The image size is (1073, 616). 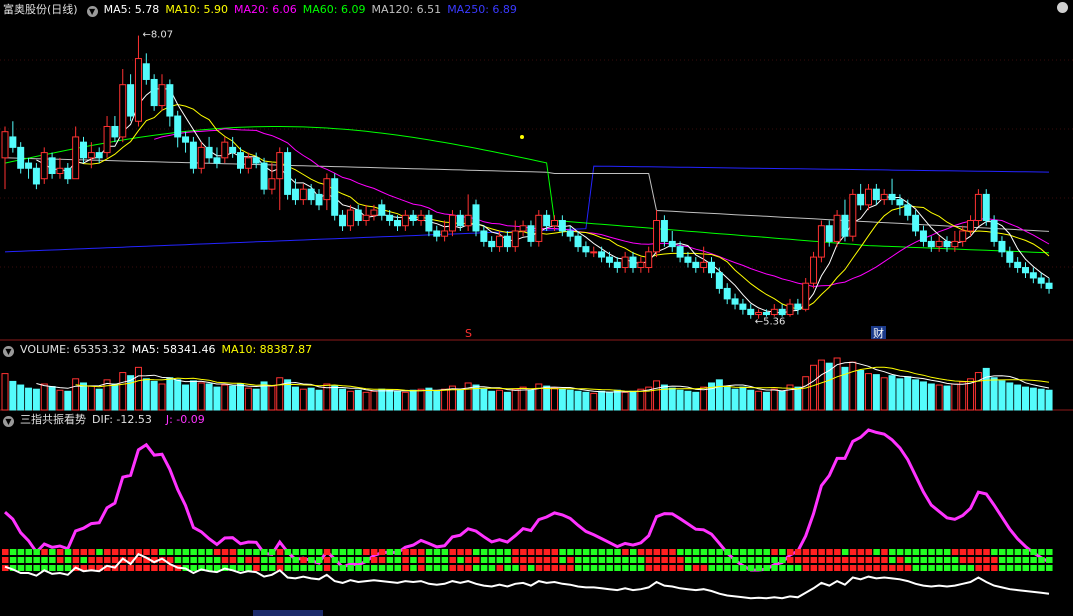 I want to click on dif-value: DIF: -12.53, so click(x=122, y=419).